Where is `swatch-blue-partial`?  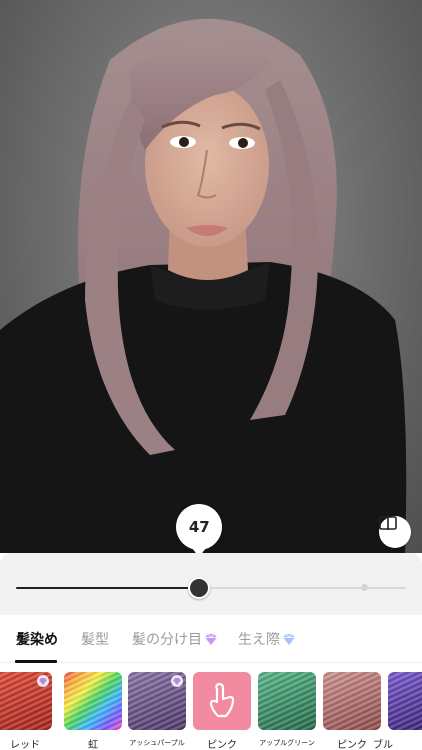
swatch-blue-partial is located at coordinates (405, 701).